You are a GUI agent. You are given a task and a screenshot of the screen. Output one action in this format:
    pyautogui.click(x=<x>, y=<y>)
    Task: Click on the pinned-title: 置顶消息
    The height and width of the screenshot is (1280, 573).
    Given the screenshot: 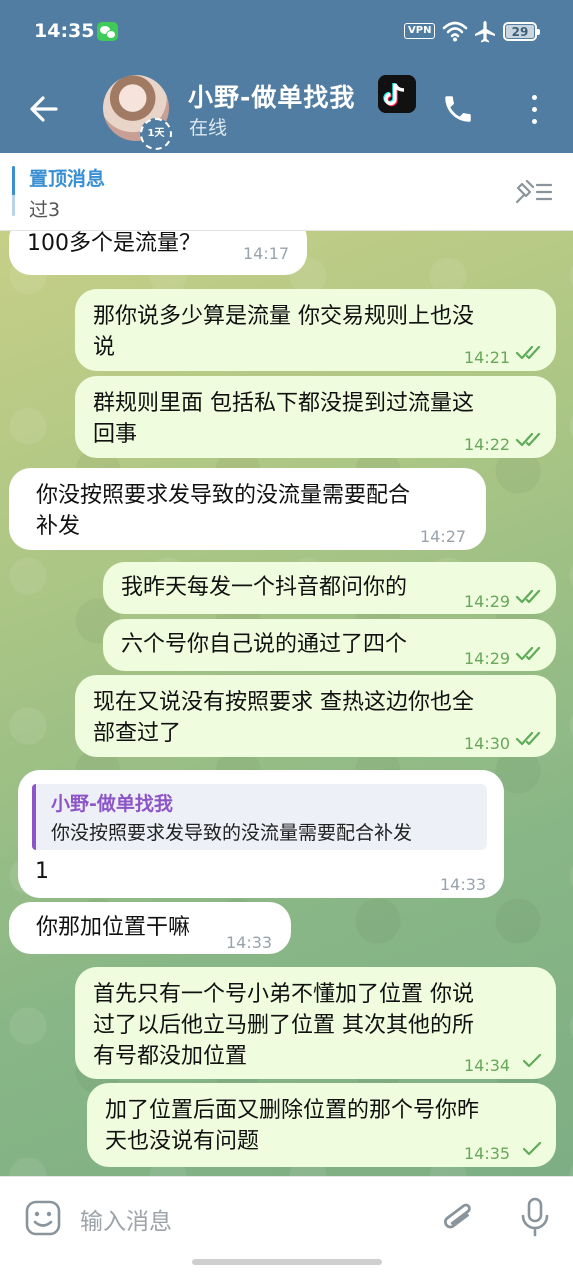 What is the action you would take?
    pyautogui.click(x=67, y=179)
    